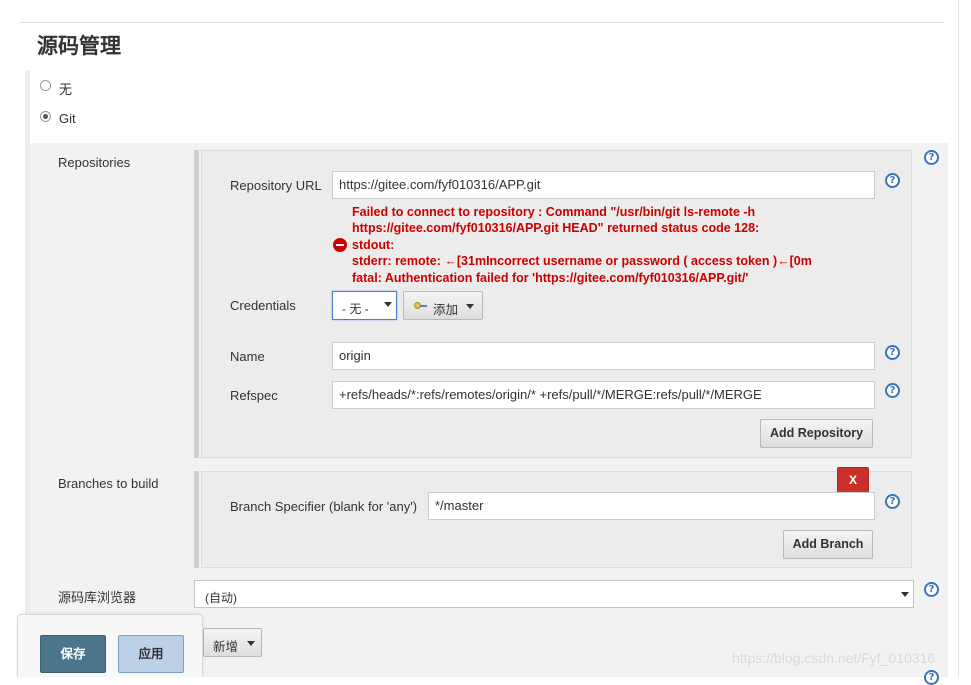 The height and width of the screenshot is (685, 971). Describe the element at coordinates (931, 677) in the screenshot. I see `next-help-icon: ?` at that location.